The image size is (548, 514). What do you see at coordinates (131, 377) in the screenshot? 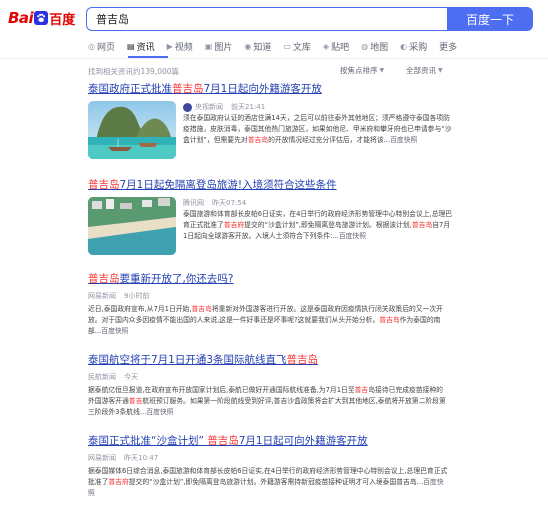
I see `result-time: 今天` at bounding box center [131, 377].